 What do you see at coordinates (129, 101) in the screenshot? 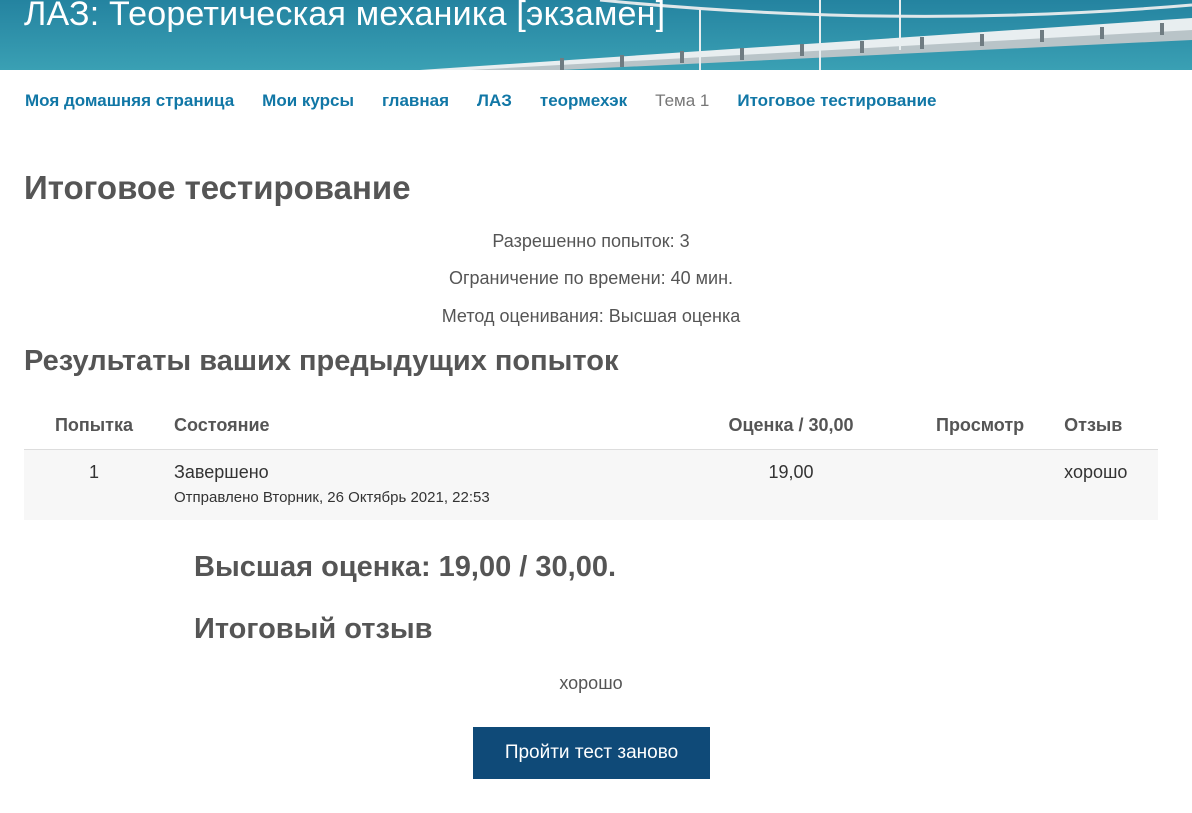
I see `breadcrumb-home: Моя домашняя страница` at bounding box center [129, 101].